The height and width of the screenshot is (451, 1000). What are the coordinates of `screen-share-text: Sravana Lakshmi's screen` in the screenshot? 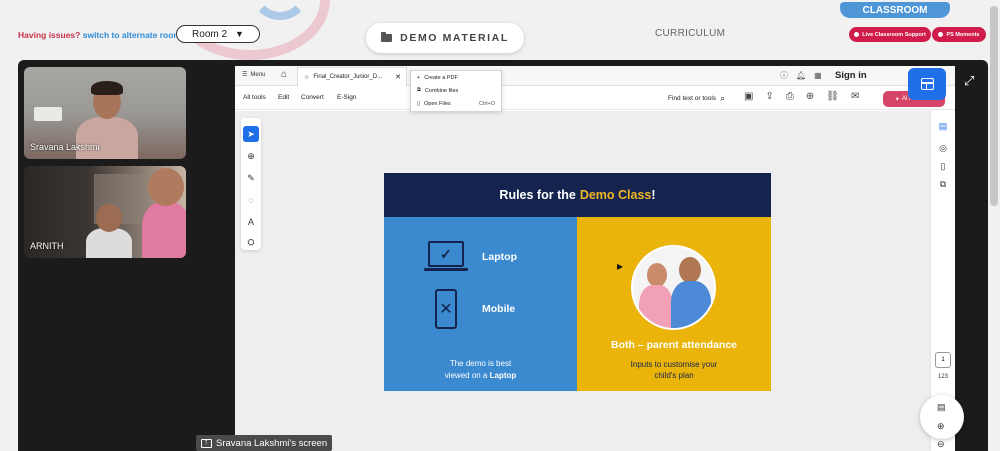 It's located at (272, 443).